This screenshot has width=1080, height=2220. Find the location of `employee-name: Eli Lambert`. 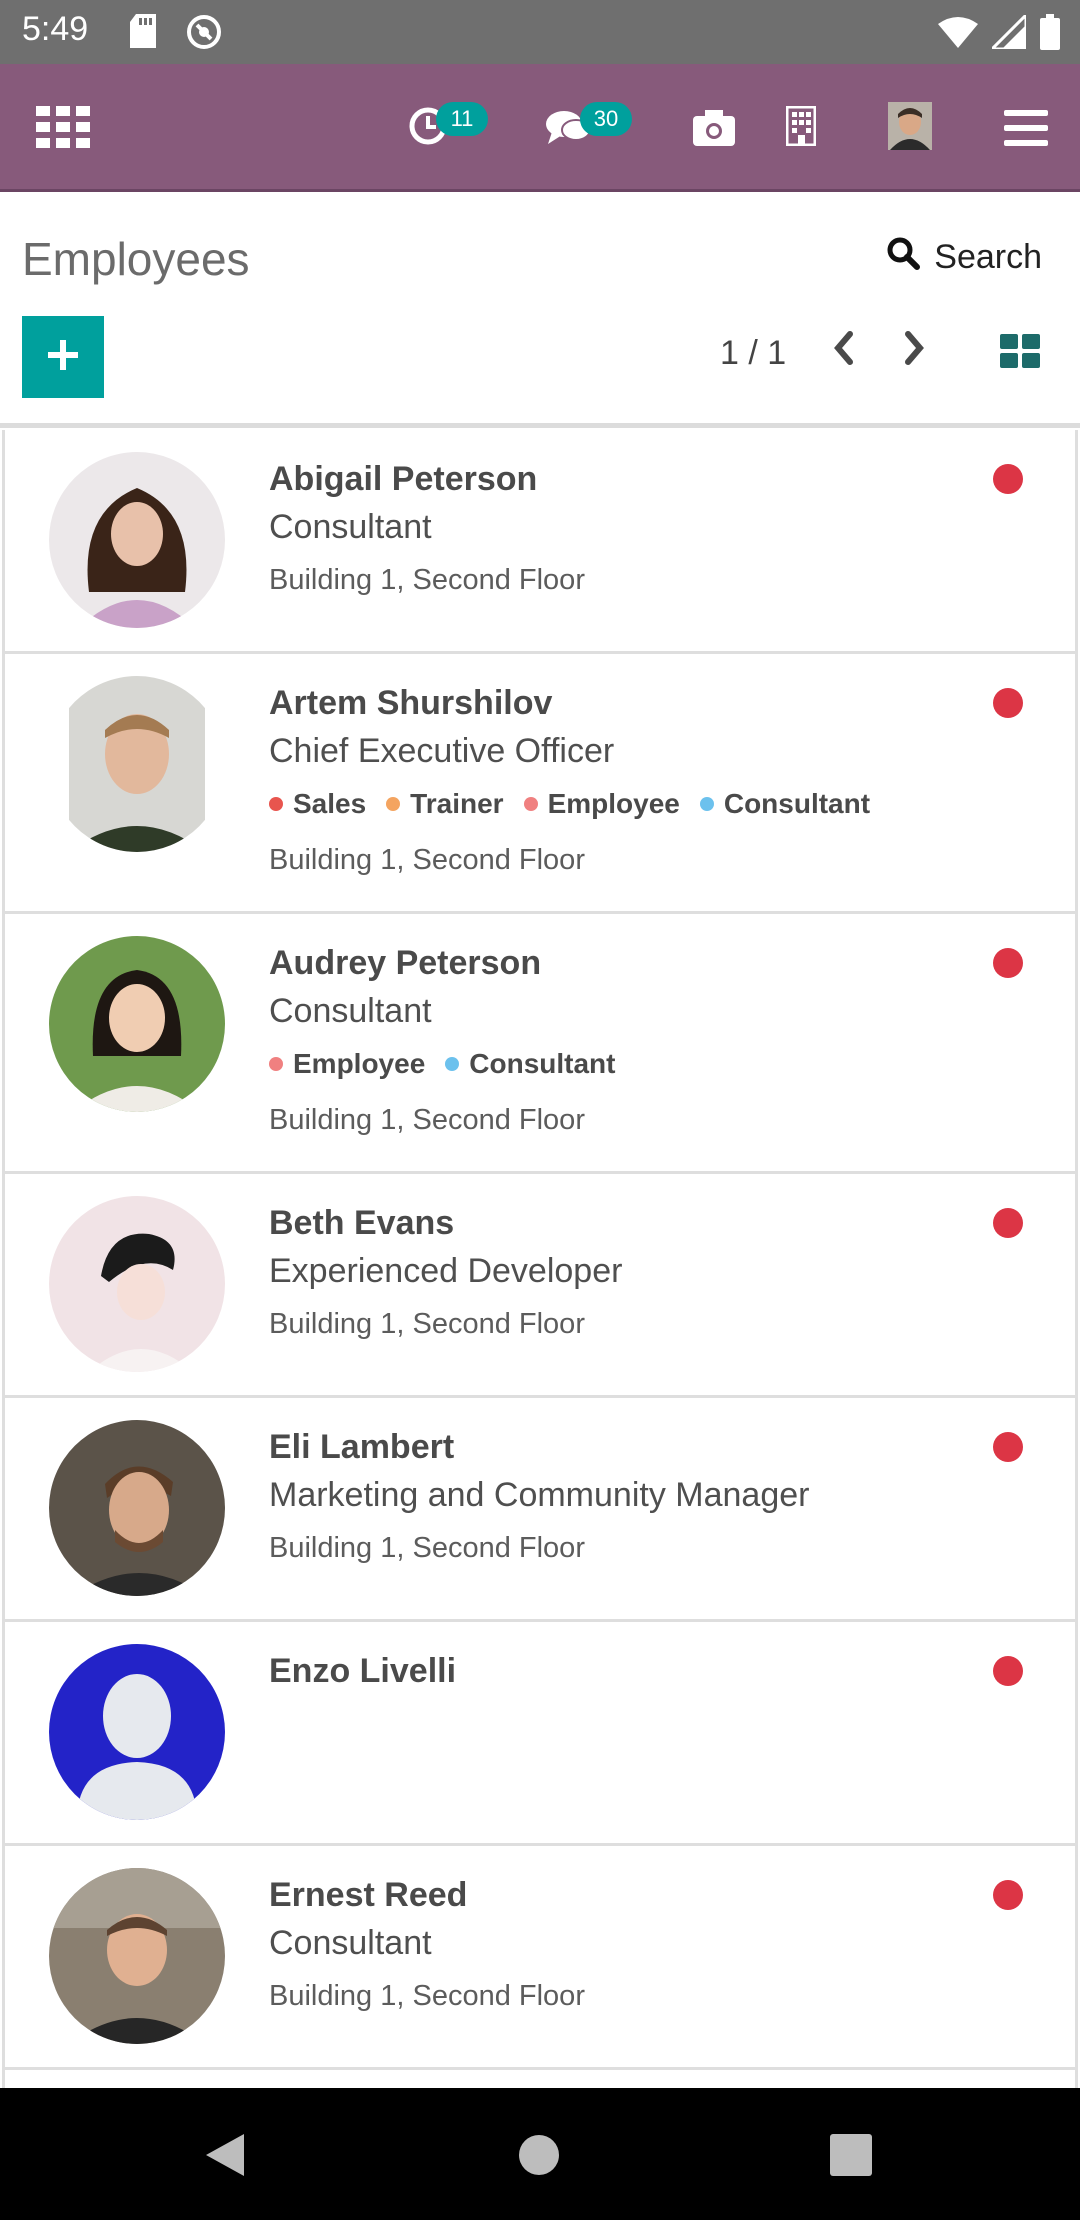

employee-name: Eli Lambert is located at coordinates (362, 1447).